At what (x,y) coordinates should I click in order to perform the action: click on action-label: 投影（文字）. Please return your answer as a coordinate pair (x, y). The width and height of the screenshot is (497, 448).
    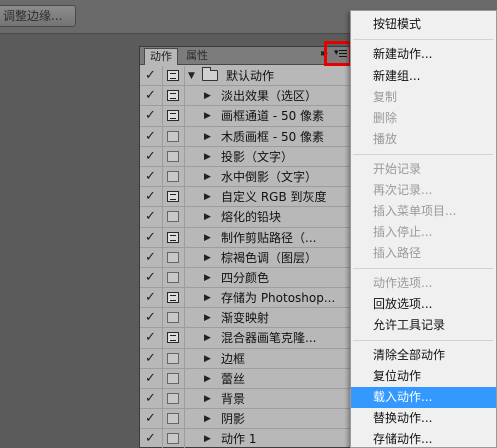
    Looking at the image, I should click on (257, 156).